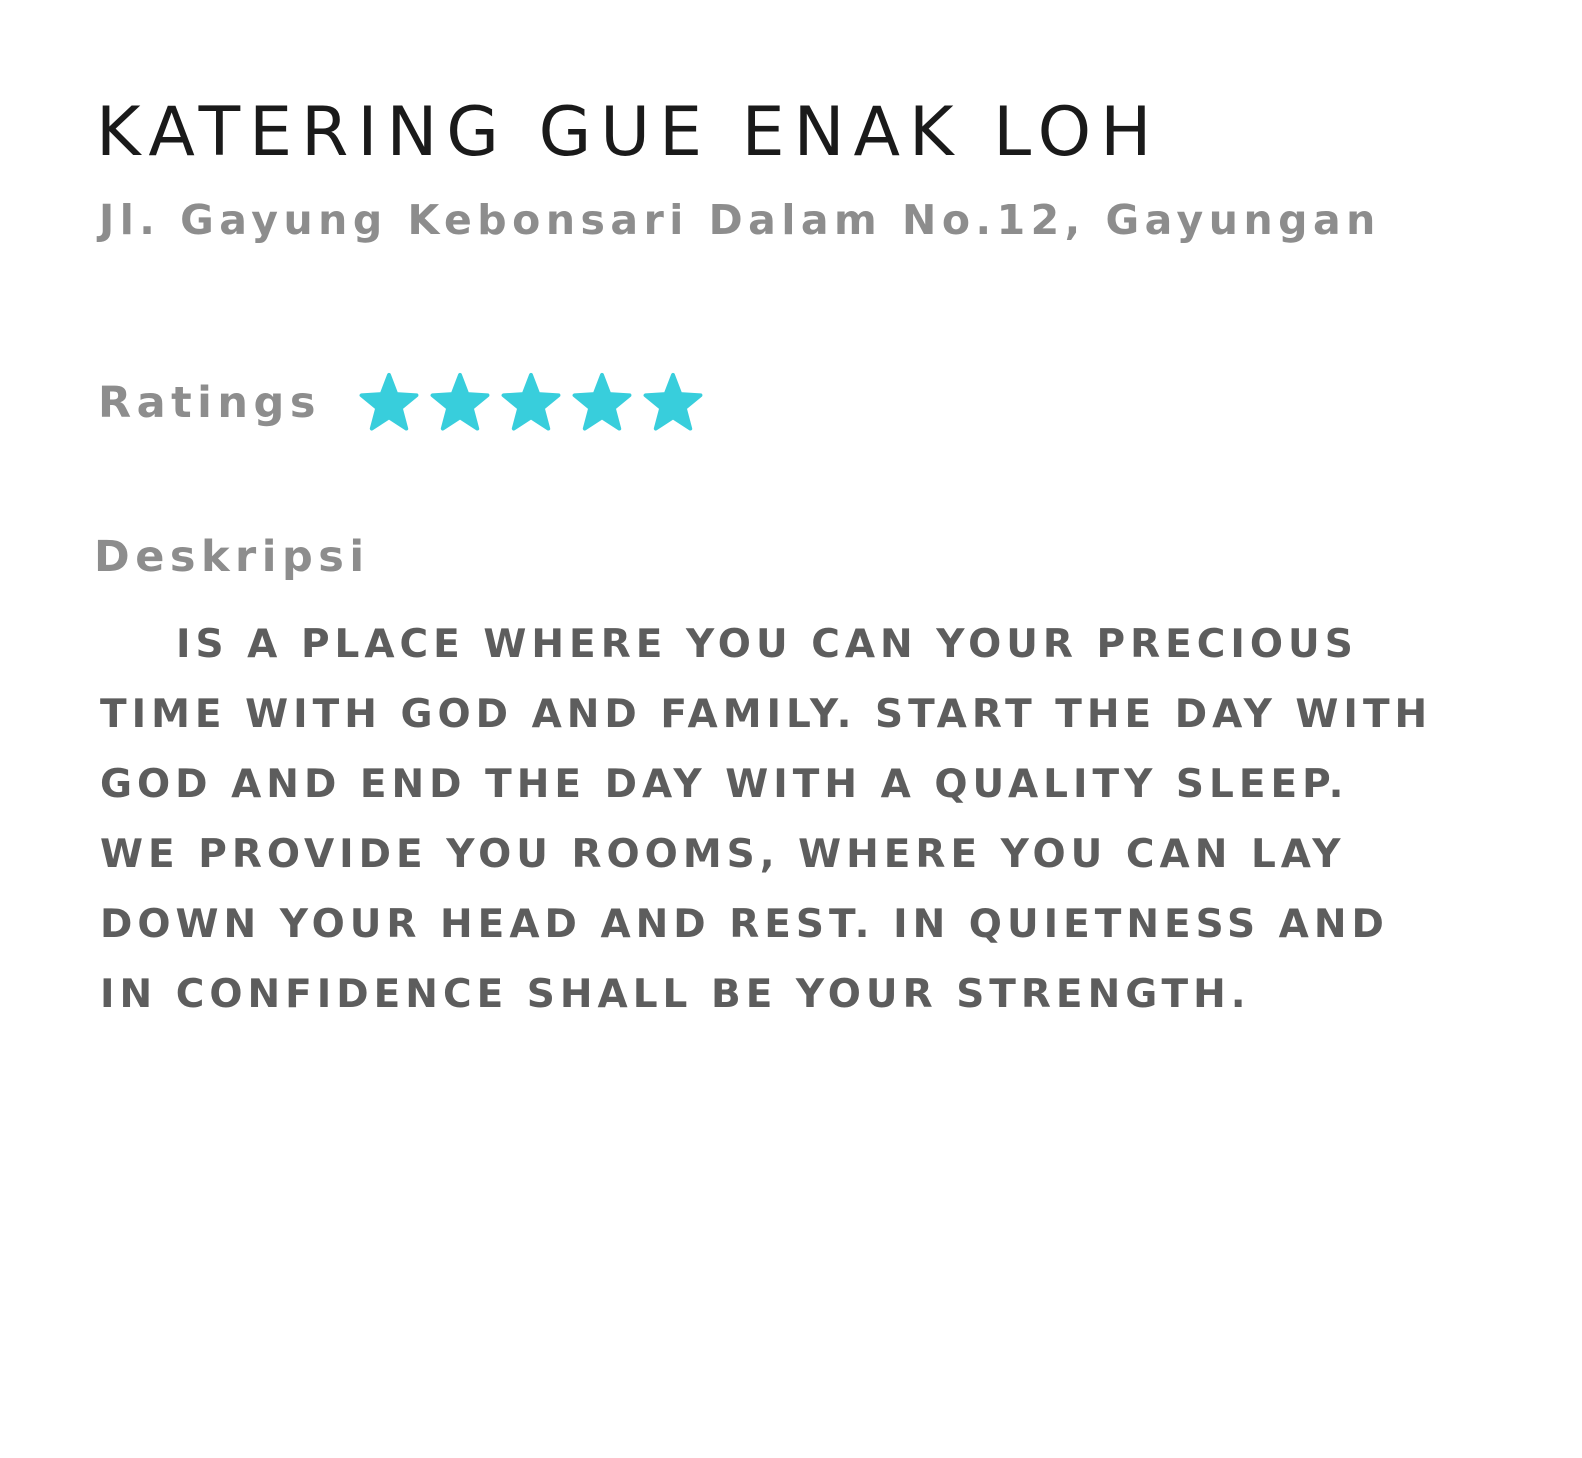  What do you see at coordinates (232, 557) in the screenshot?
I see `description-label: Deskripsi` at bounding box center [232, 557].